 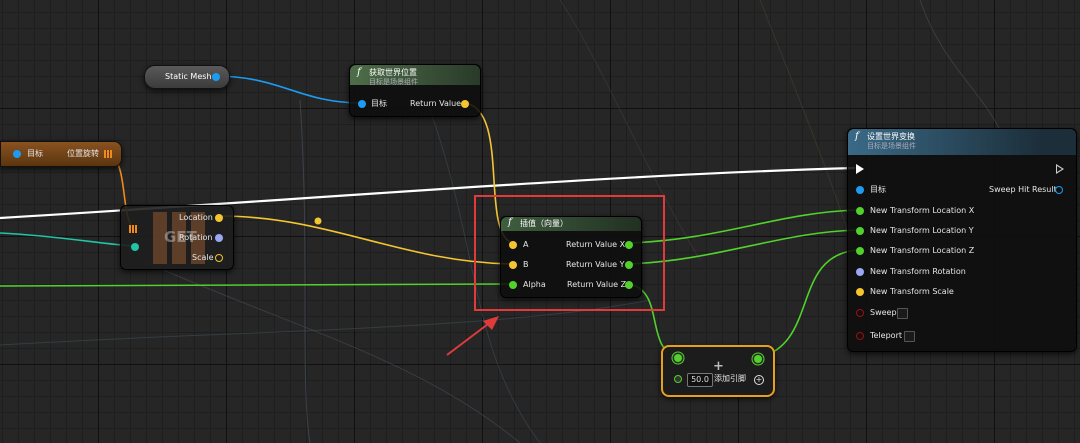 What do you see at coordinates (196, 217) in the screenshot?
I see `location-label: Location` at bounding box center [196, 217].